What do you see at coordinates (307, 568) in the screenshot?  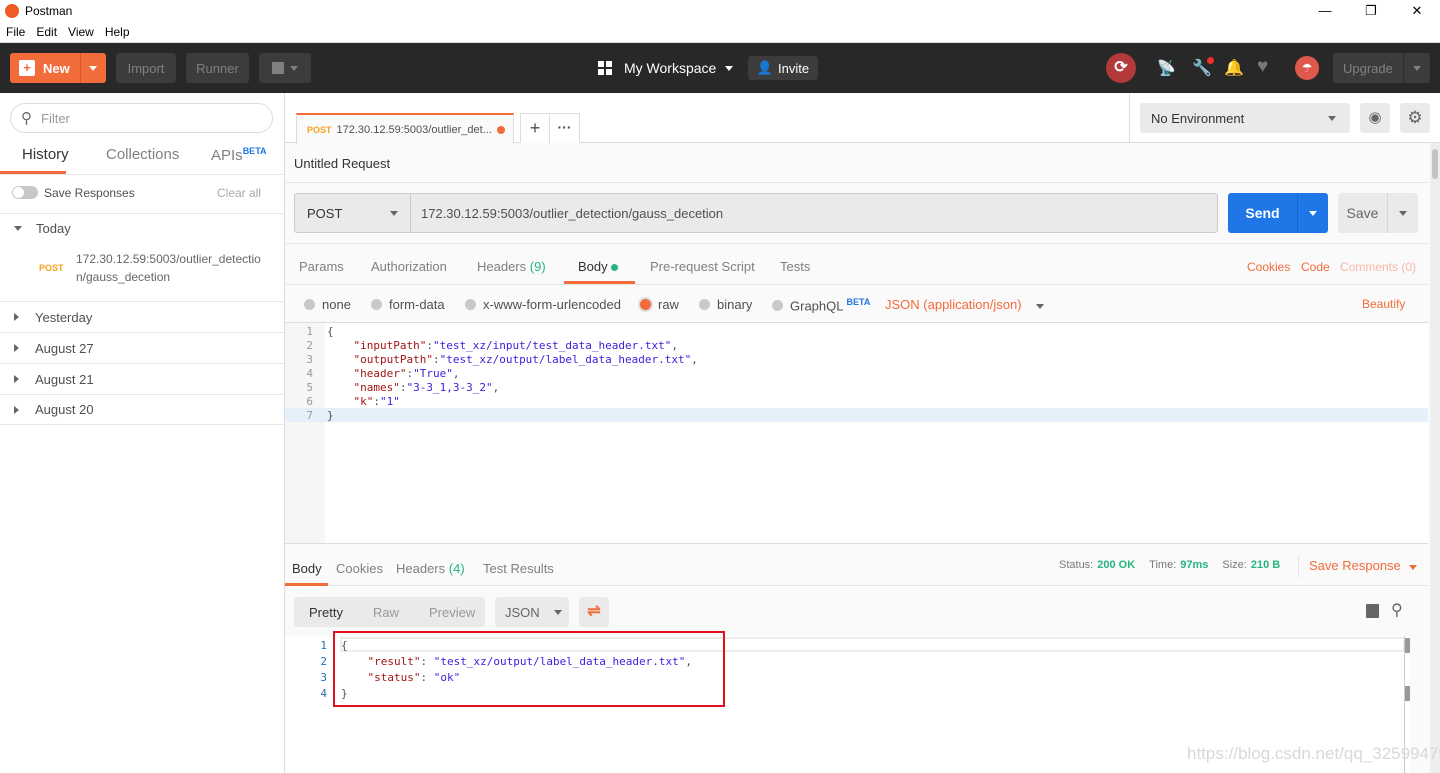 I see `response-tab-body: Body` at bounding box center [307, 568].